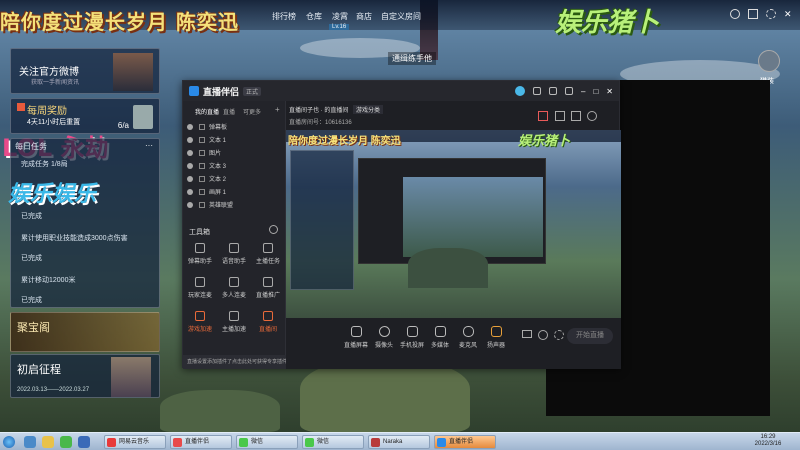 This screenshot has height=450, width=800. Describe the element at coordinates (375, 442) in the screenshot. I see `naraka-icon` at that location.